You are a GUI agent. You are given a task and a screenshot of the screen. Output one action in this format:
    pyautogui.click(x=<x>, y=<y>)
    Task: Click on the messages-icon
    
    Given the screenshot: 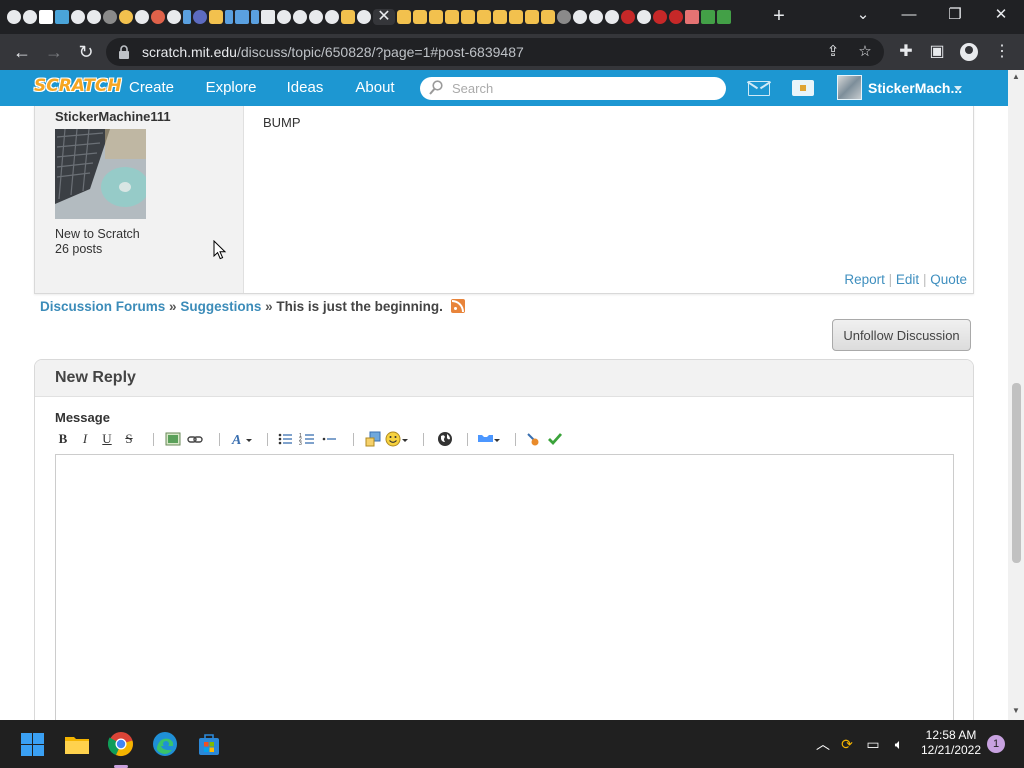 What is the action you would take?
    pyautogui.click(x=759, y=88)
    